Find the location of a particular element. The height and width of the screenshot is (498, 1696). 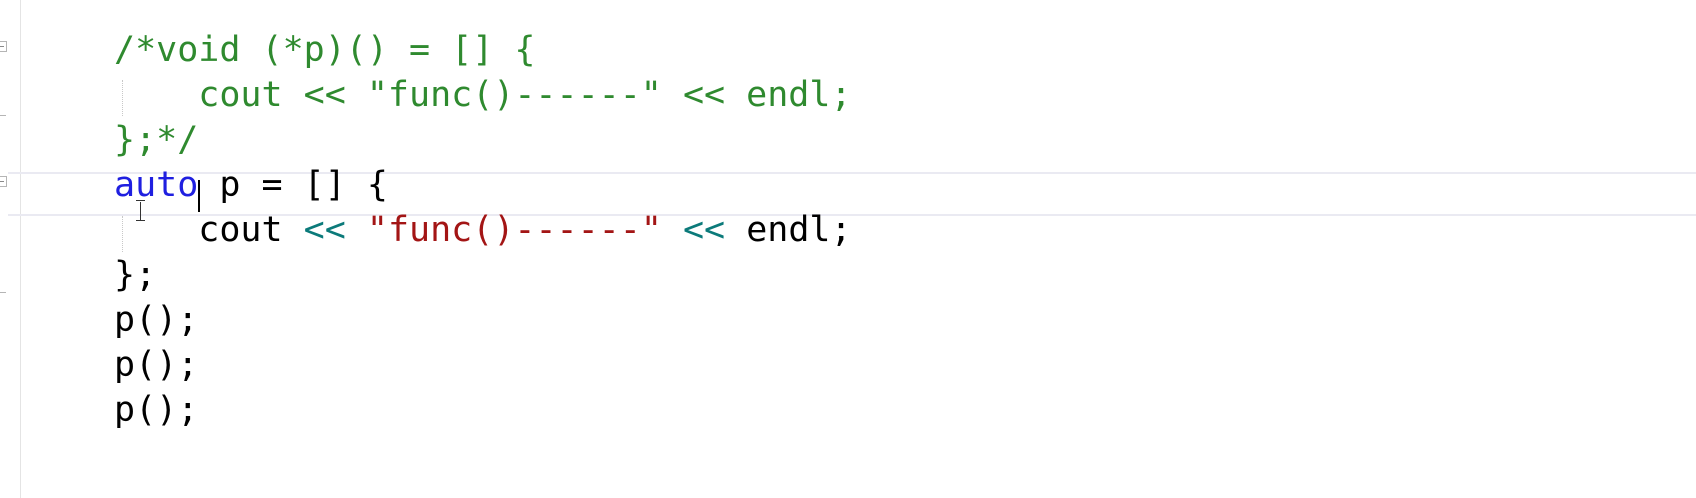

code-token: cout << "func()------" << endl; is located at coordinates (483, 95).